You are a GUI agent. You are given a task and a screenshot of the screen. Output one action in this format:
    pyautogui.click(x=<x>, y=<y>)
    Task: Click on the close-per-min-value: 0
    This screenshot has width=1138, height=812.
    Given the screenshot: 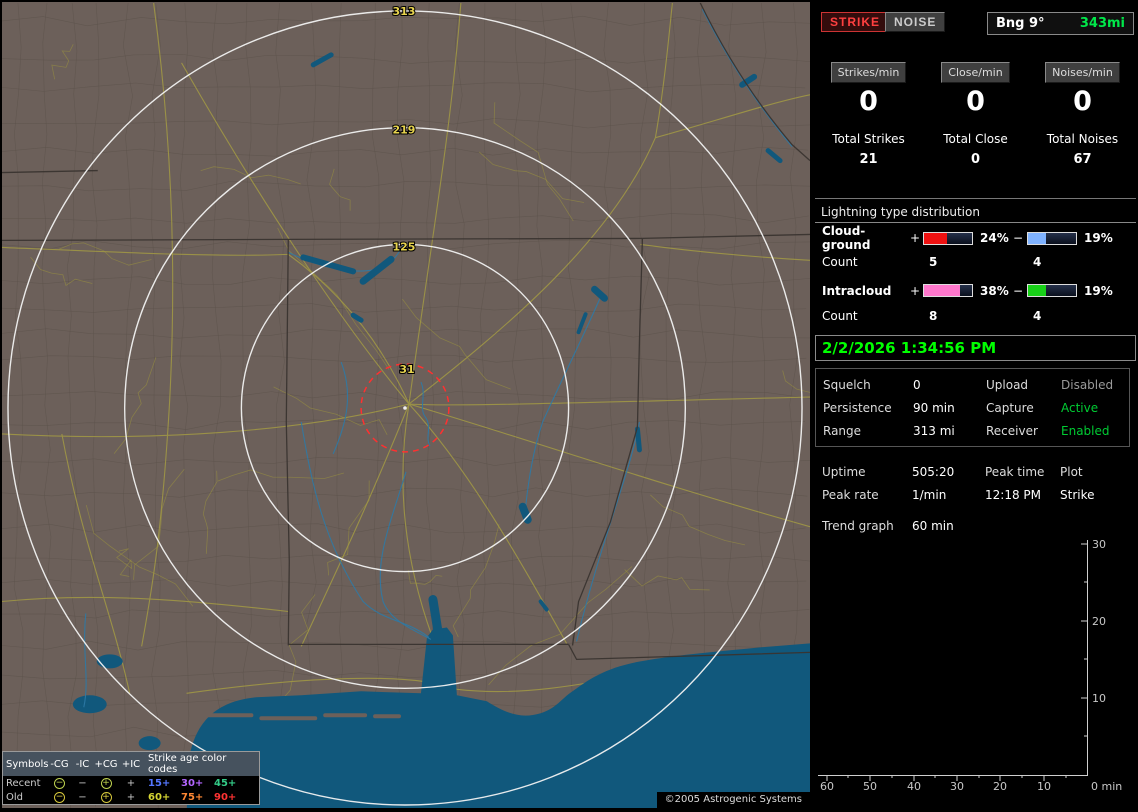 What is the action you would take?
    pyautogui.click(x=975, y=101)
    